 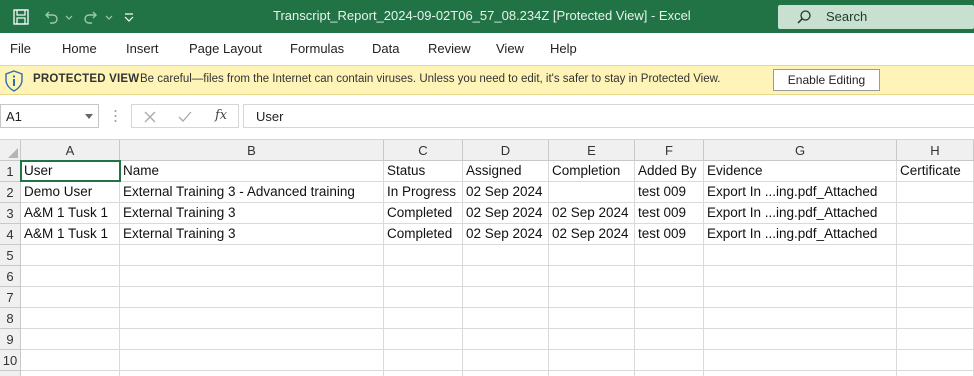 I want to click on cell-f5, so click(x=669, y=255).